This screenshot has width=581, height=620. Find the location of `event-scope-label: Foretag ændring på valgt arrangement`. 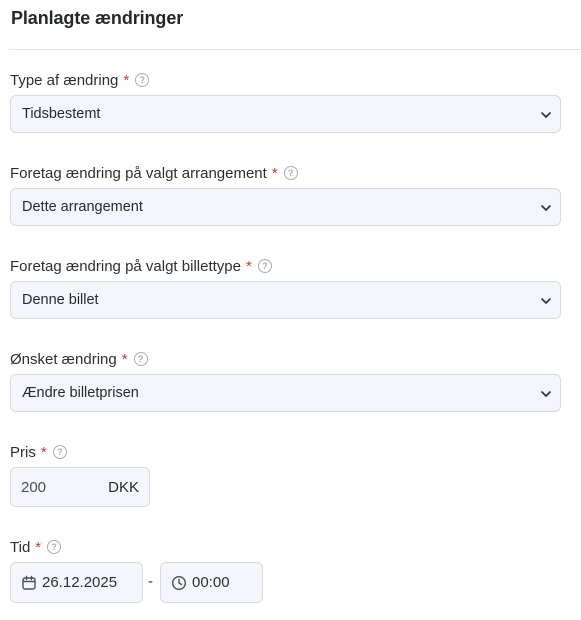

event-scope-label: Foretag ændring på valgt arrangement is located at coordinates (138, 173).